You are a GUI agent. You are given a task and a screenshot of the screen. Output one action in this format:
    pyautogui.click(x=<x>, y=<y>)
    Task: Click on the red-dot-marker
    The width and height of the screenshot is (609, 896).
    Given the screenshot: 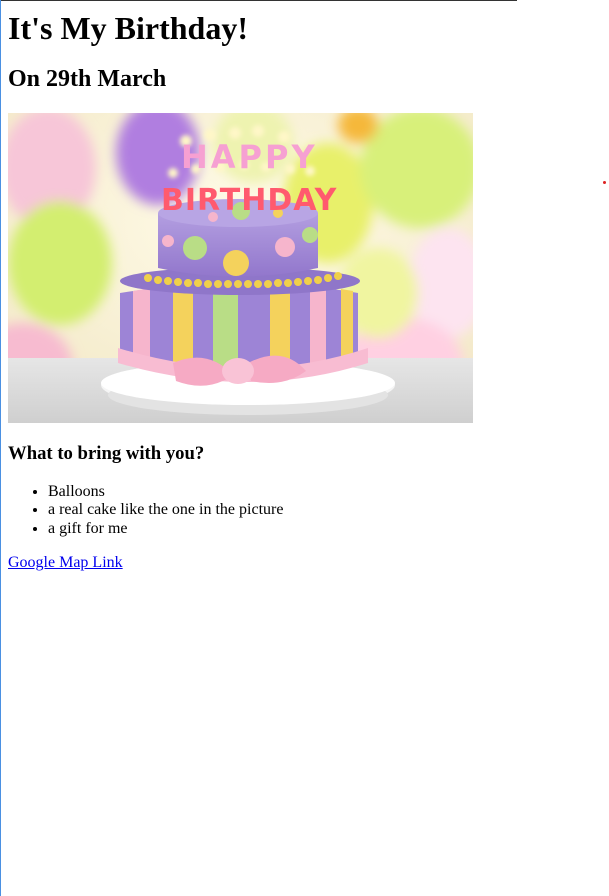 What is the action you would take?
    pyautogui.click(x=604, y=182)
    